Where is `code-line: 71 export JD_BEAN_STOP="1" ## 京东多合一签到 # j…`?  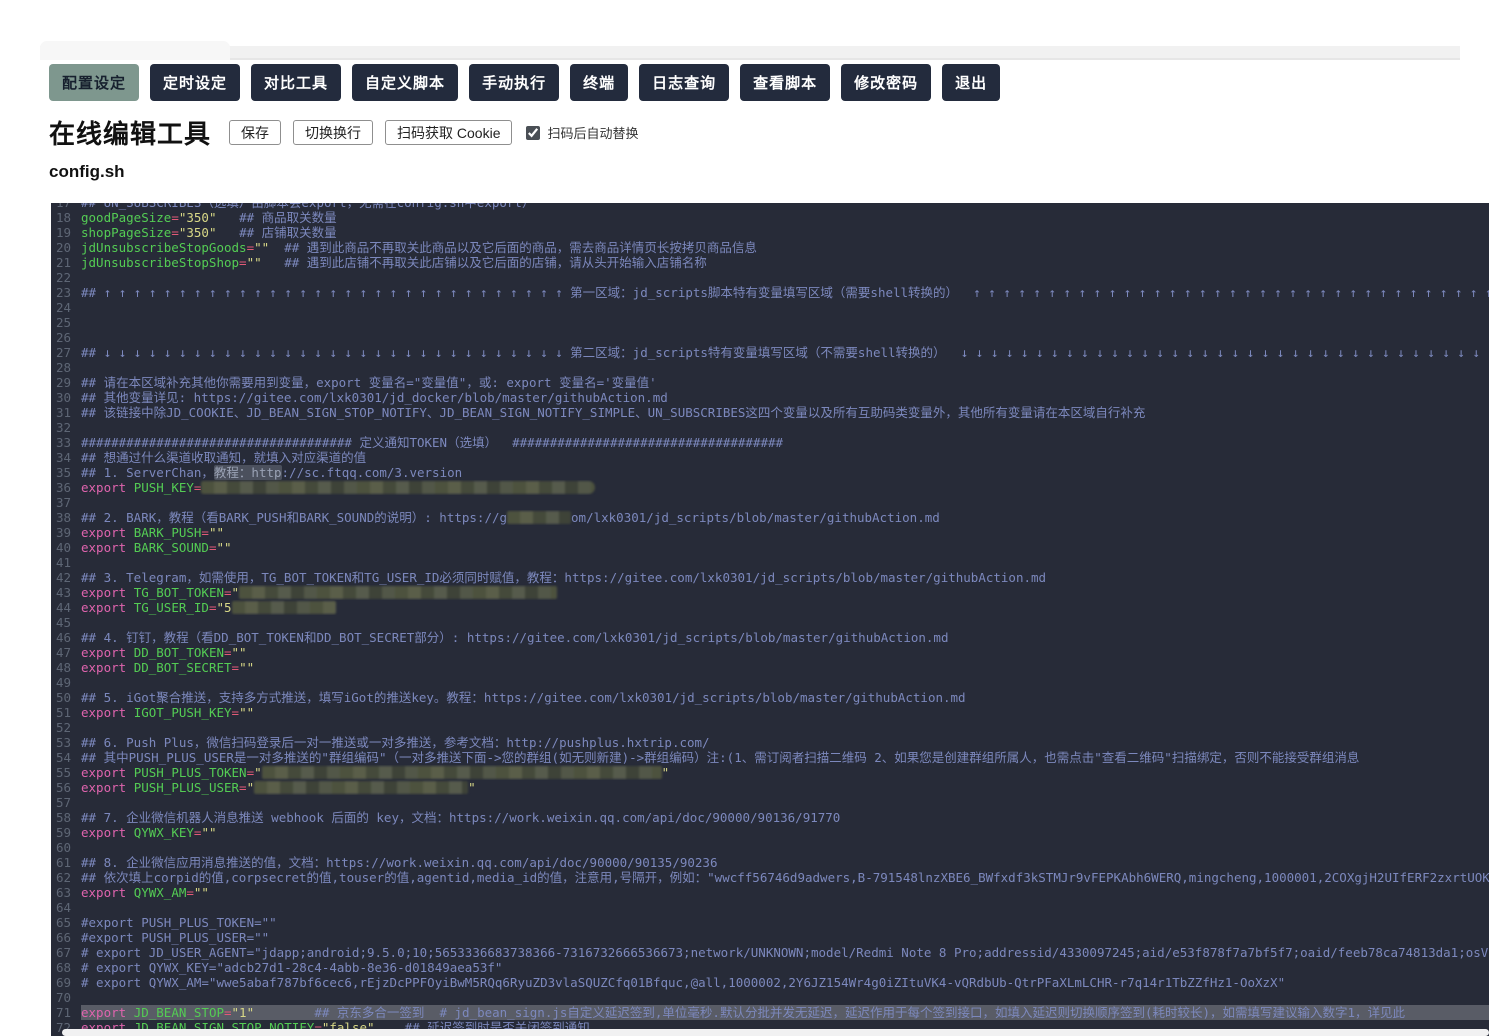 code-line: 71 export JD_BEAN_STOP="1" ## 京东多合一签到 # j… is located at coordinates (770, 1012).